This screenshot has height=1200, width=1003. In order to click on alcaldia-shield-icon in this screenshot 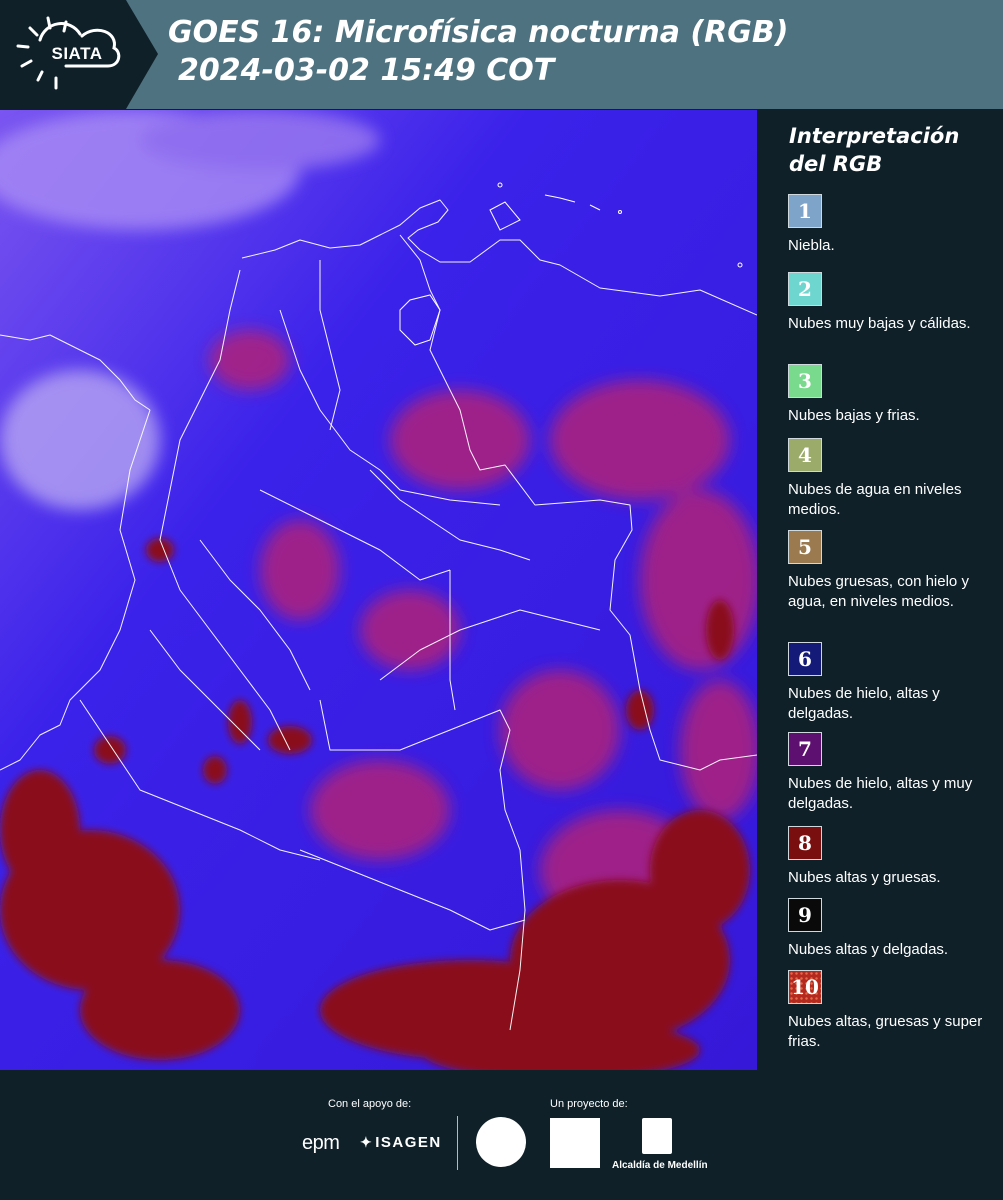, I will do `click(657, 1136)`.